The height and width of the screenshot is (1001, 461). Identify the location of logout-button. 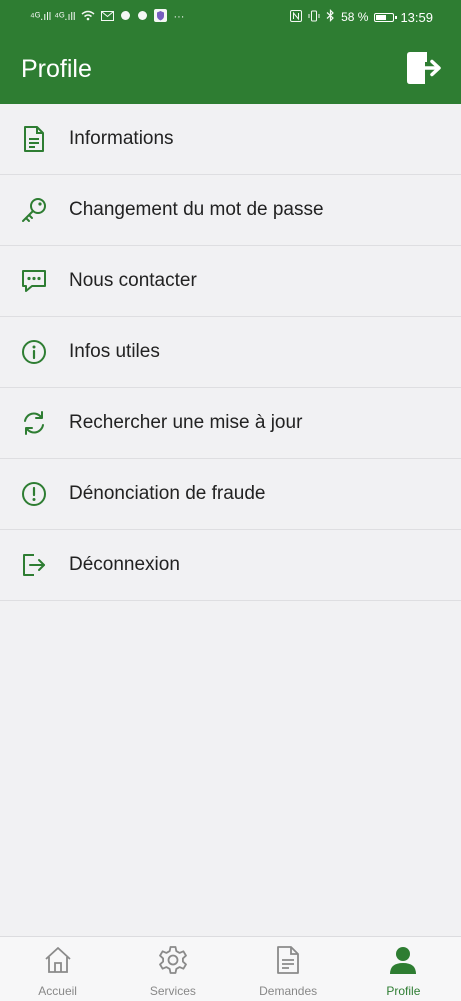
(424, 68).